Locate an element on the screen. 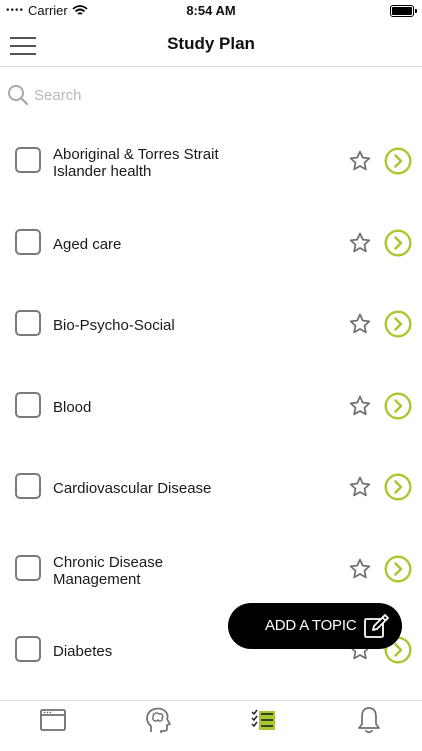  topic-label-line1: Bio-Psycho-Social is located at coordinates (114, 325).